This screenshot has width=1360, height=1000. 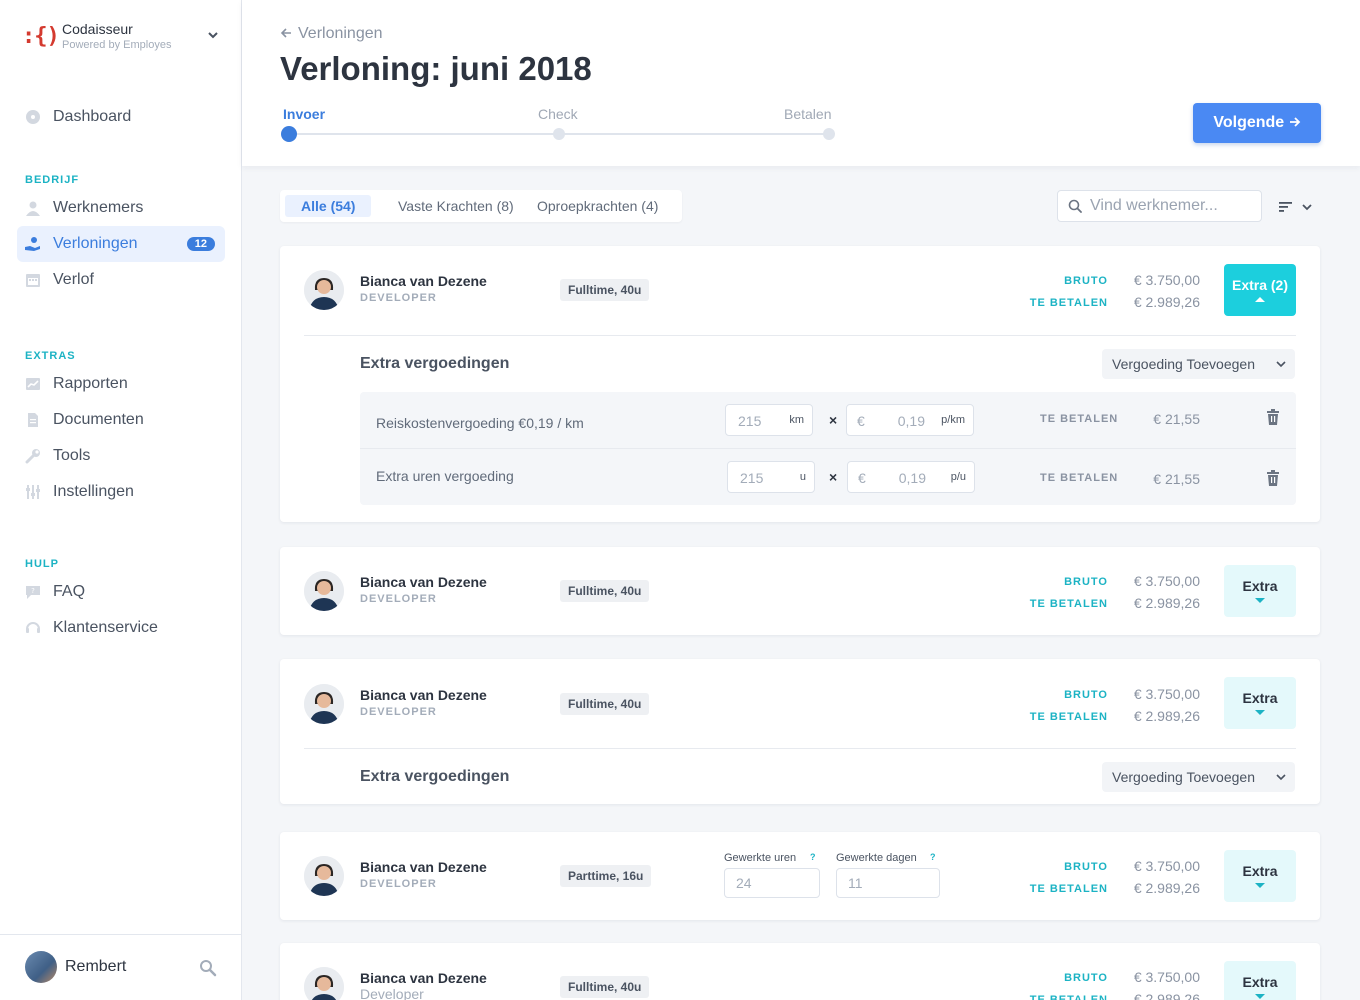 What do you see at coordinates (560, 126) in the screenshot?
I see `progress-stepper: Invoer Check Betalen` at bounding box center [560, 126].